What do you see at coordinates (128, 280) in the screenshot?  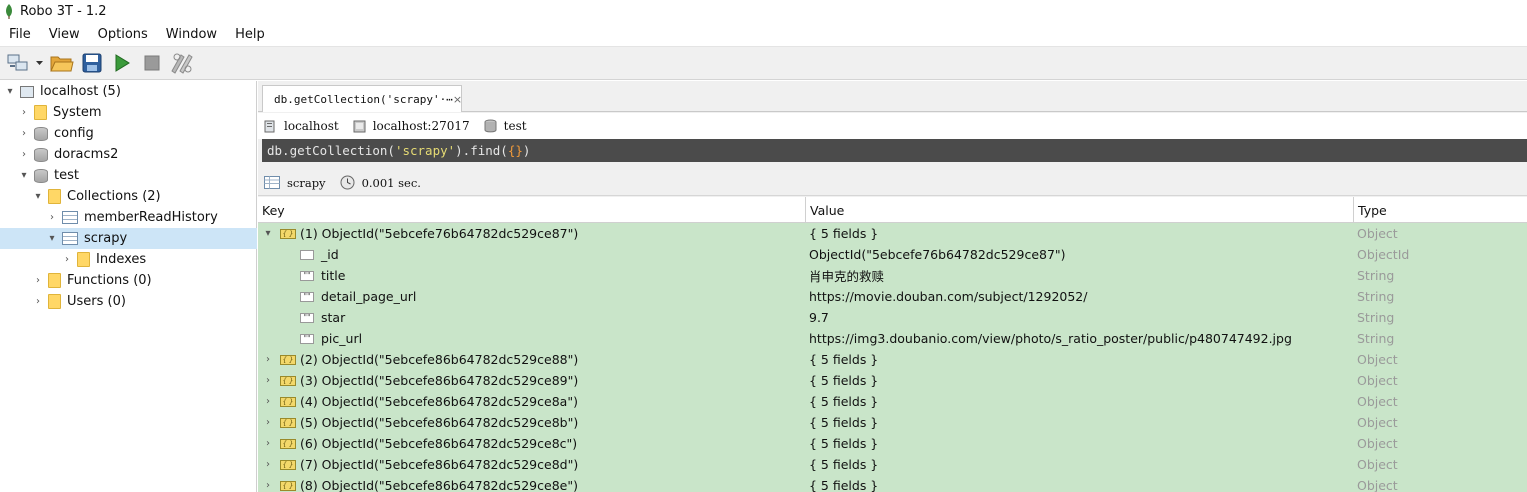 I see `tree-item-functions: › Functions (0)` at bounding box center [128, 280].